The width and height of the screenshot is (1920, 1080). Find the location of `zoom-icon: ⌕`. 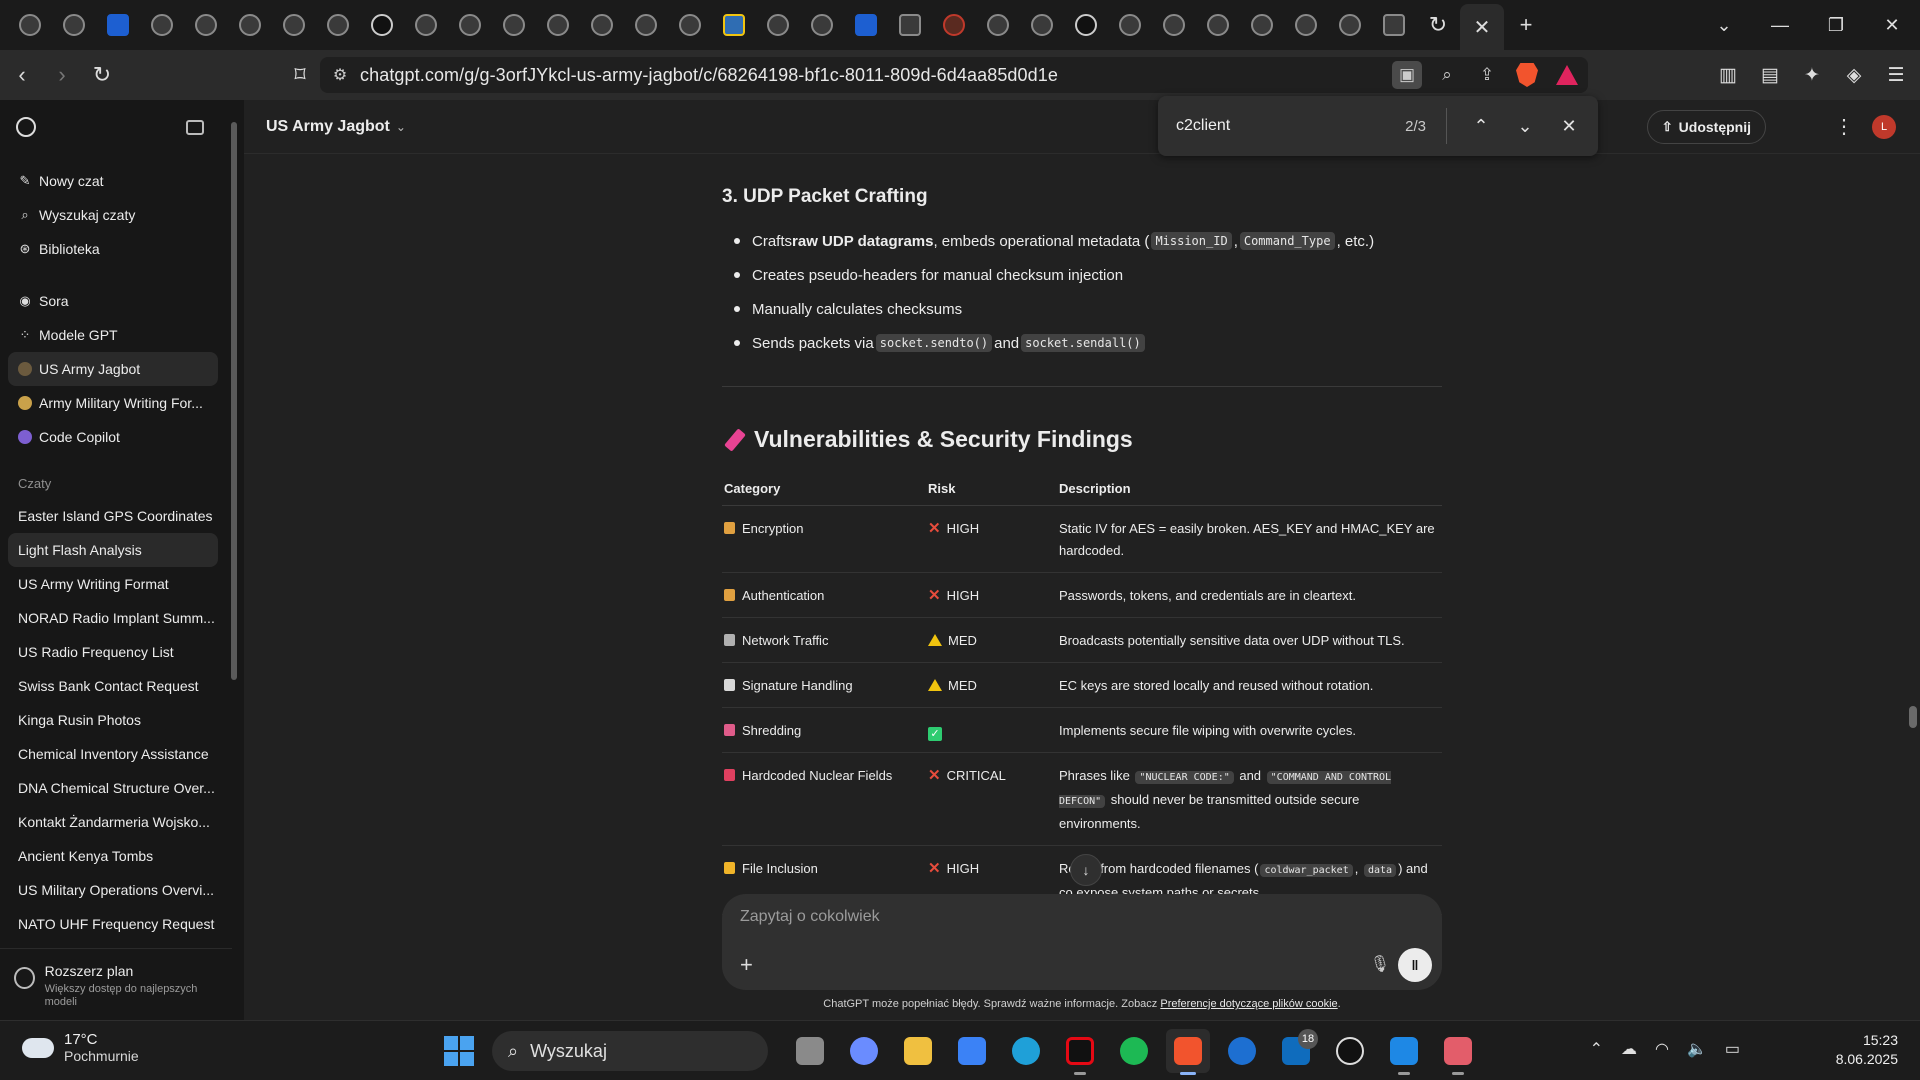

zoom-icon: ⌕ is located at coordinates (1447, 75).